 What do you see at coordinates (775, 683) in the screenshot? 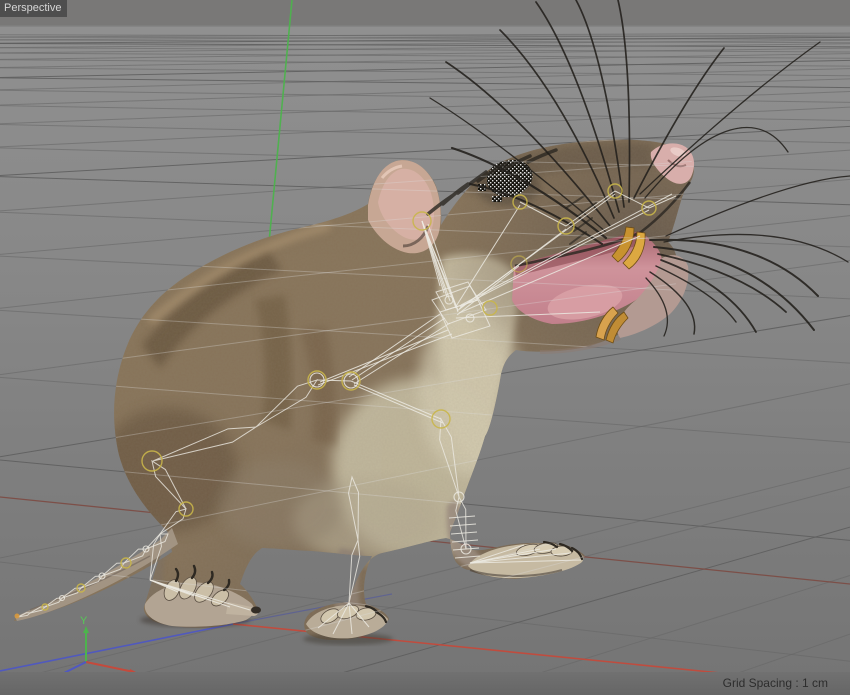
I see `grid-spacing-text: Grid Spacing : 1 cm` at bounding box center [775, 683].